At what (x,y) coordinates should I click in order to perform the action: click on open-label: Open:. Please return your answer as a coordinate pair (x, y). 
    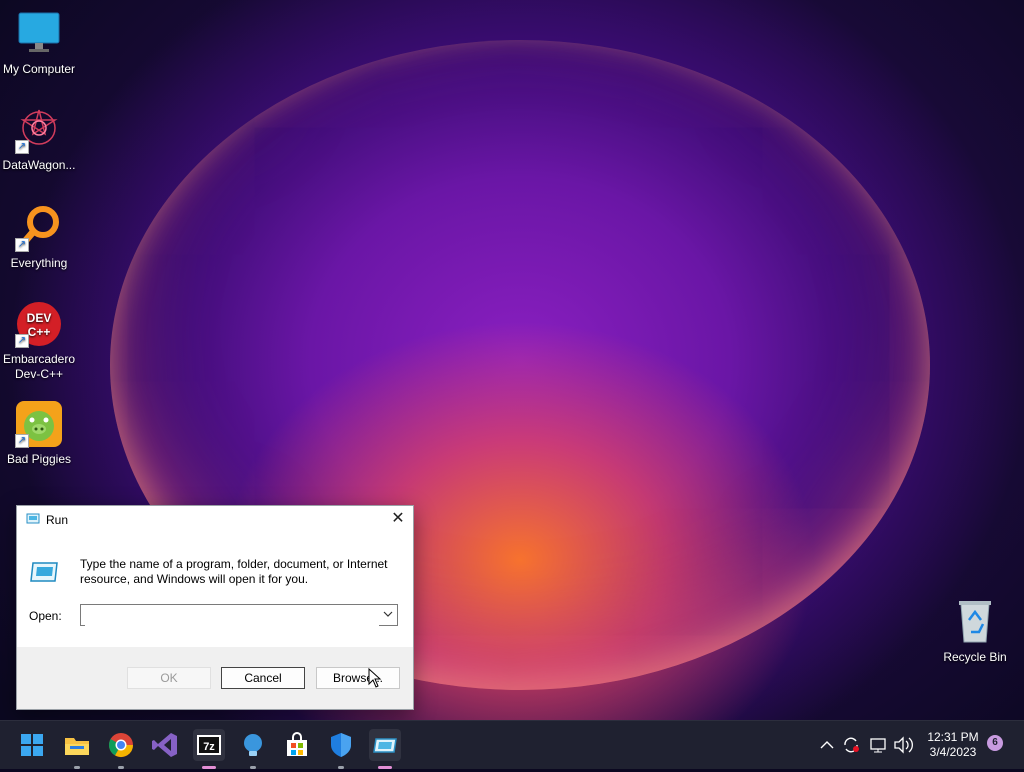
    Looking at the image, I should click on (45, 616).